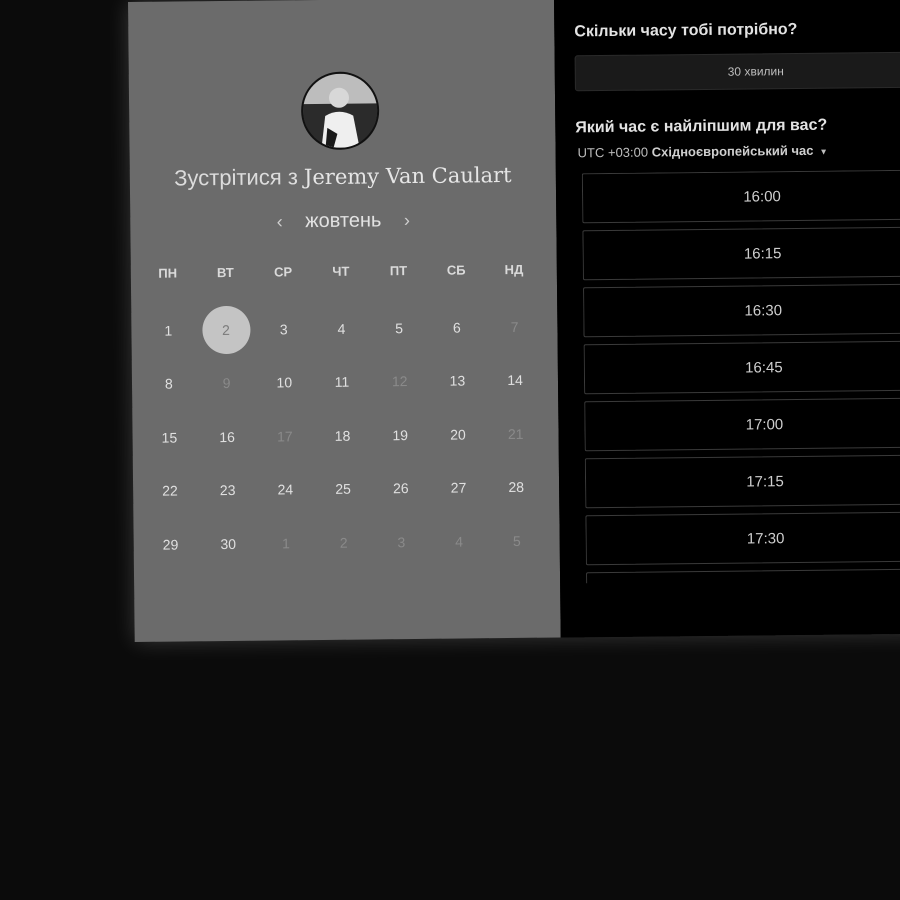  What do you see at coordinates (741, 310) in the screenshot?
I see `time-slot: 16:30` at bounding box center [741, 310].